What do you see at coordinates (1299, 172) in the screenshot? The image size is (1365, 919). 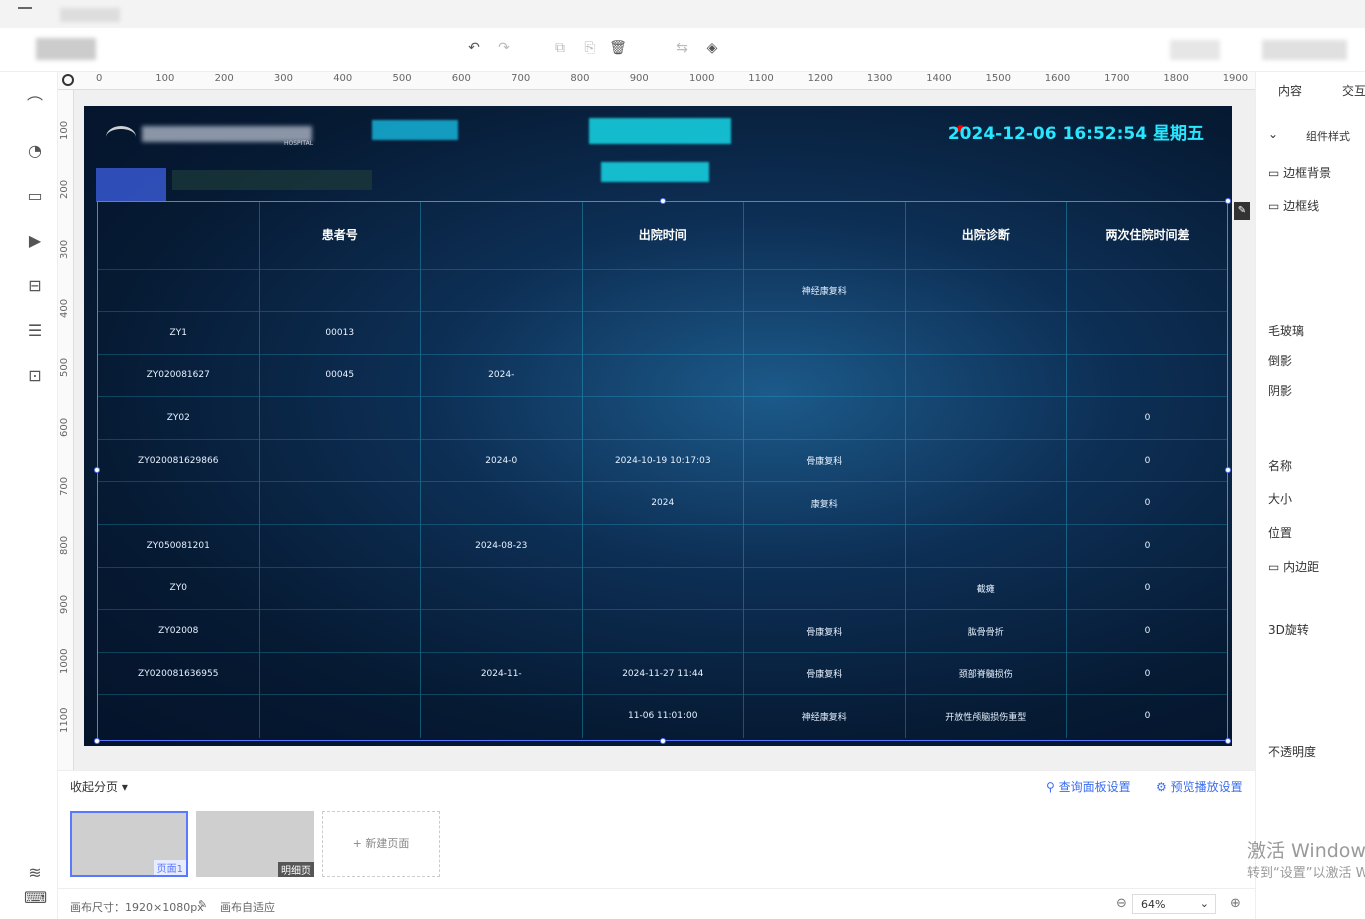 I see `border-bg-item: ▭ 边框背景` at bounding box center [1299, 172].